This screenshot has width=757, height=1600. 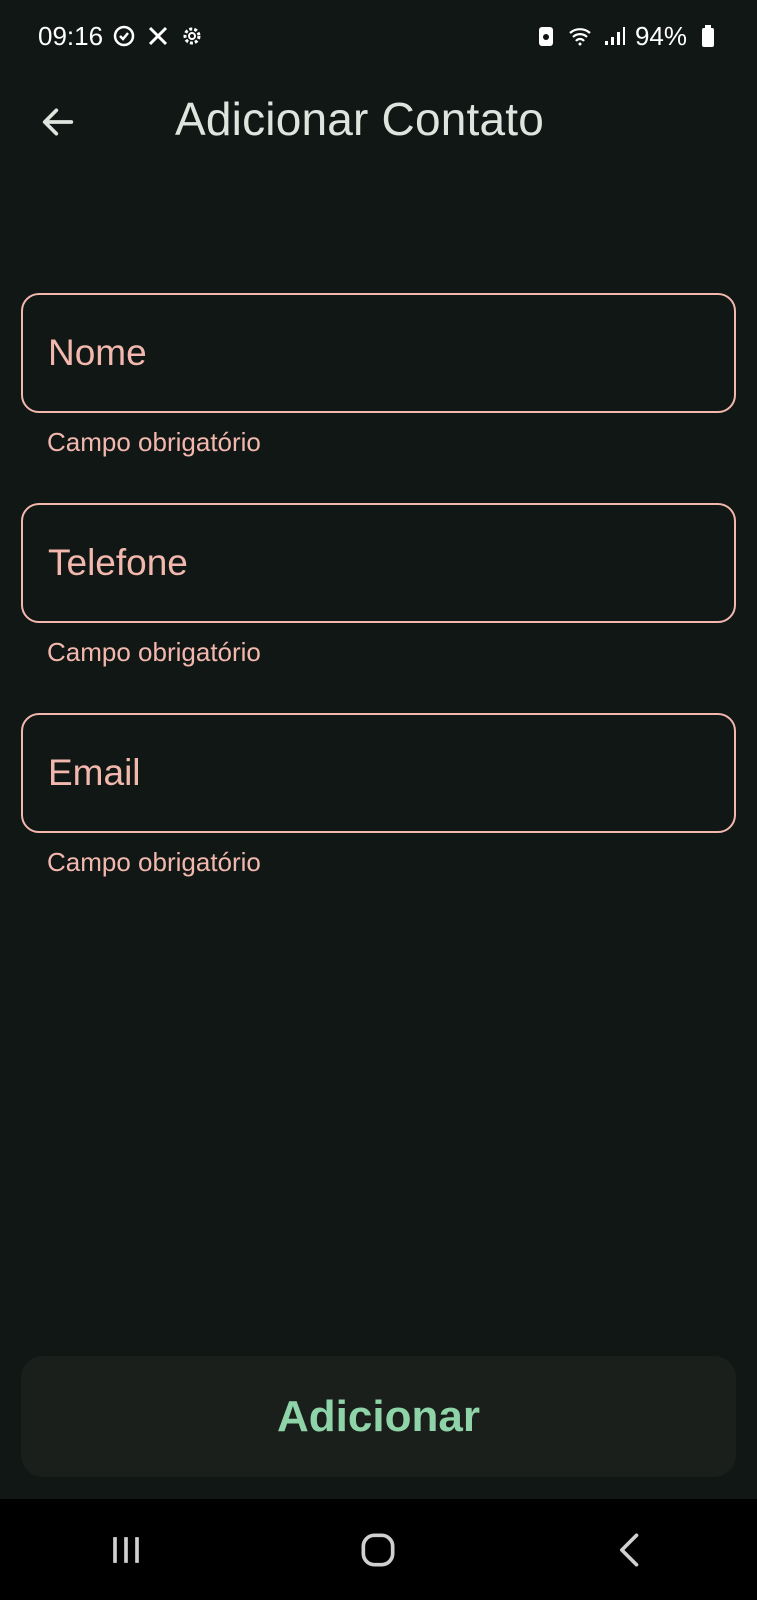 What do you see at coordinates (378, 563) in the screenshot?
I see `phone-input: Telefone` at bounding box center [378, 563].